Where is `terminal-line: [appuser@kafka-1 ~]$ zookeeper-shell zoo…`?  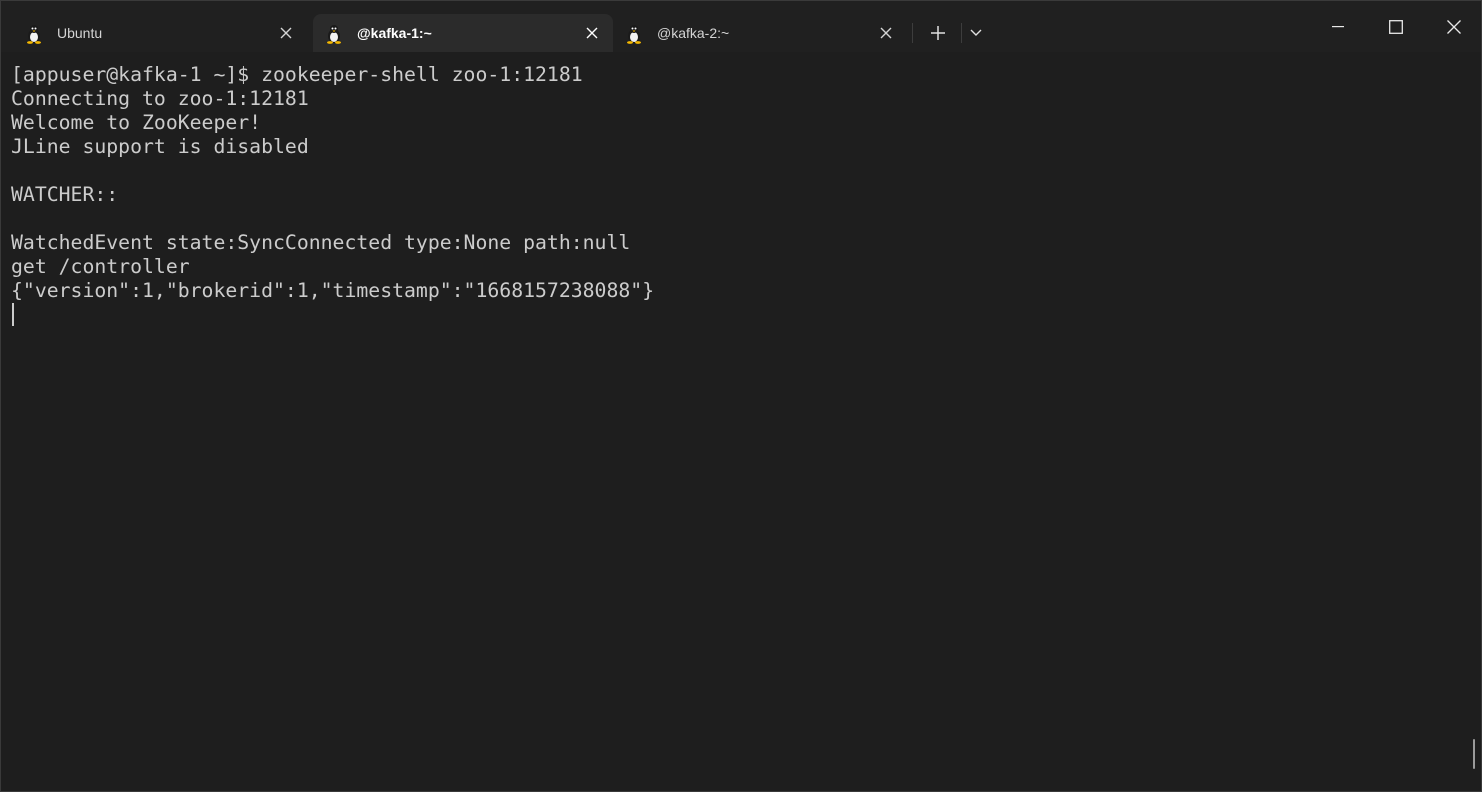 terminal-line: [appuser@kafka-1 ~]$ zookeeper-shell zoo… is located at coordinates (297, 74).